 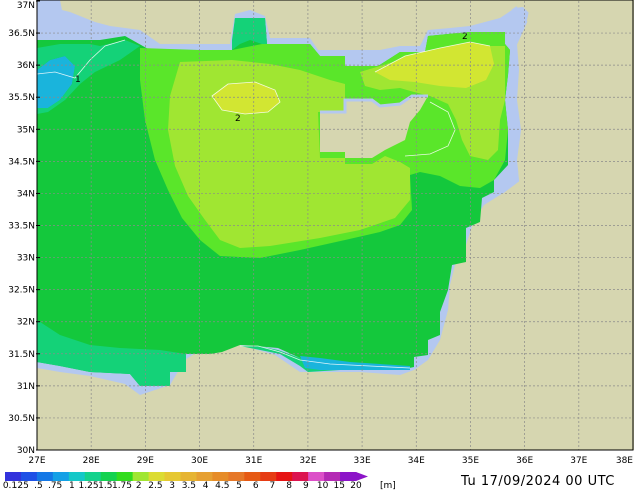 What do you see at coordinates (253, 461) in the screenshot?
I see `longitude-label: 31E` at bounding box center [253, 461].